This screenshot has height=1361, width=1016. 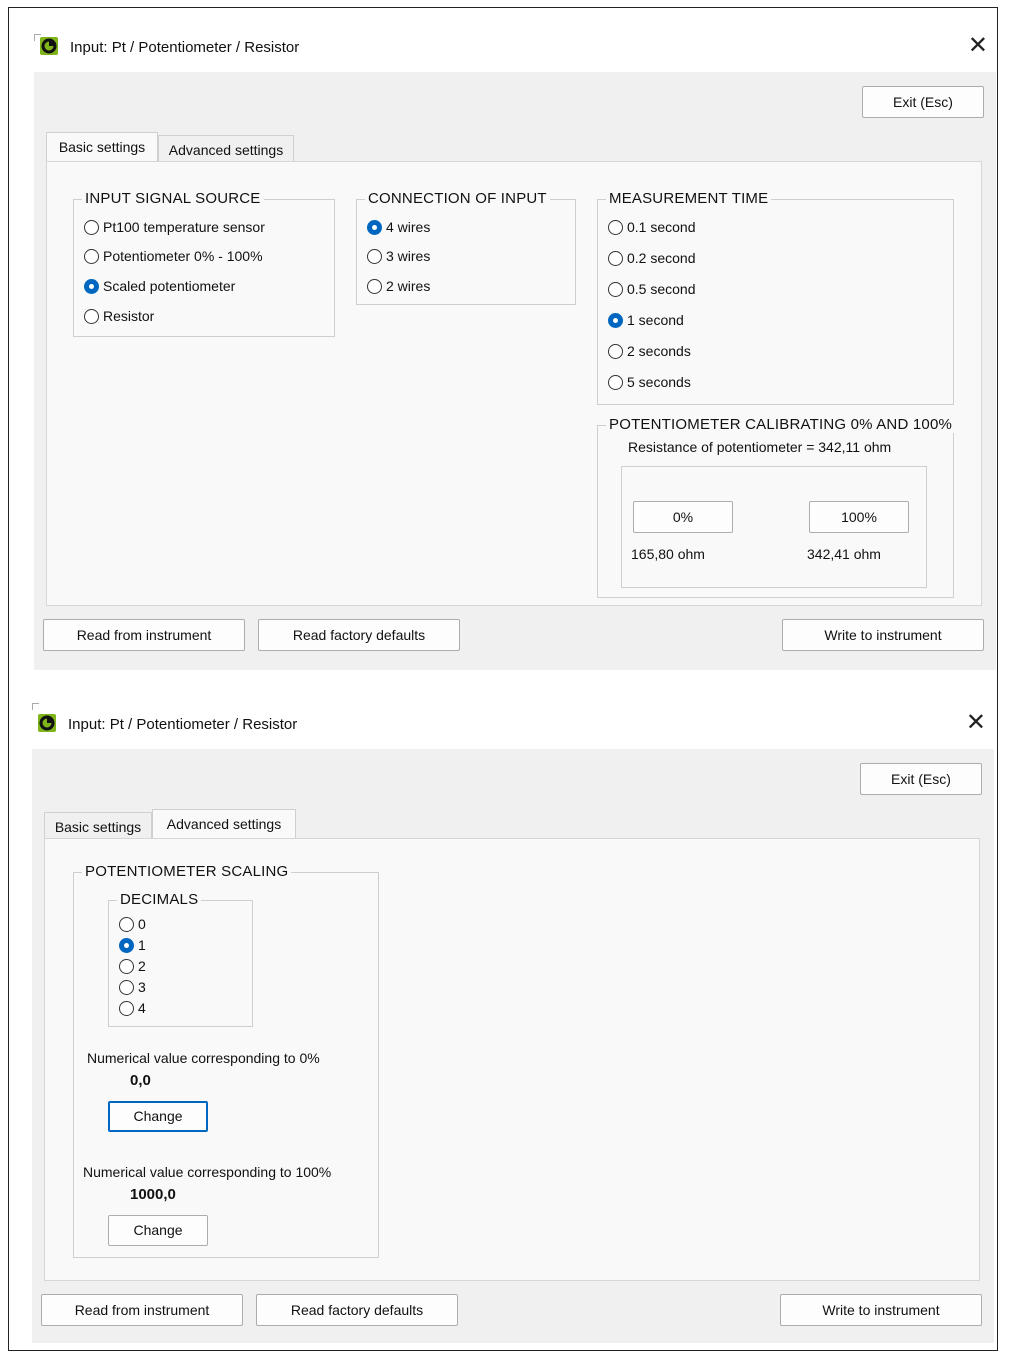 What do you see at coordinates (207, 1172) in the screenshot?
I see `label-value-100: Numerical value corresponding to 100%` at bounding box center [207, 1172].